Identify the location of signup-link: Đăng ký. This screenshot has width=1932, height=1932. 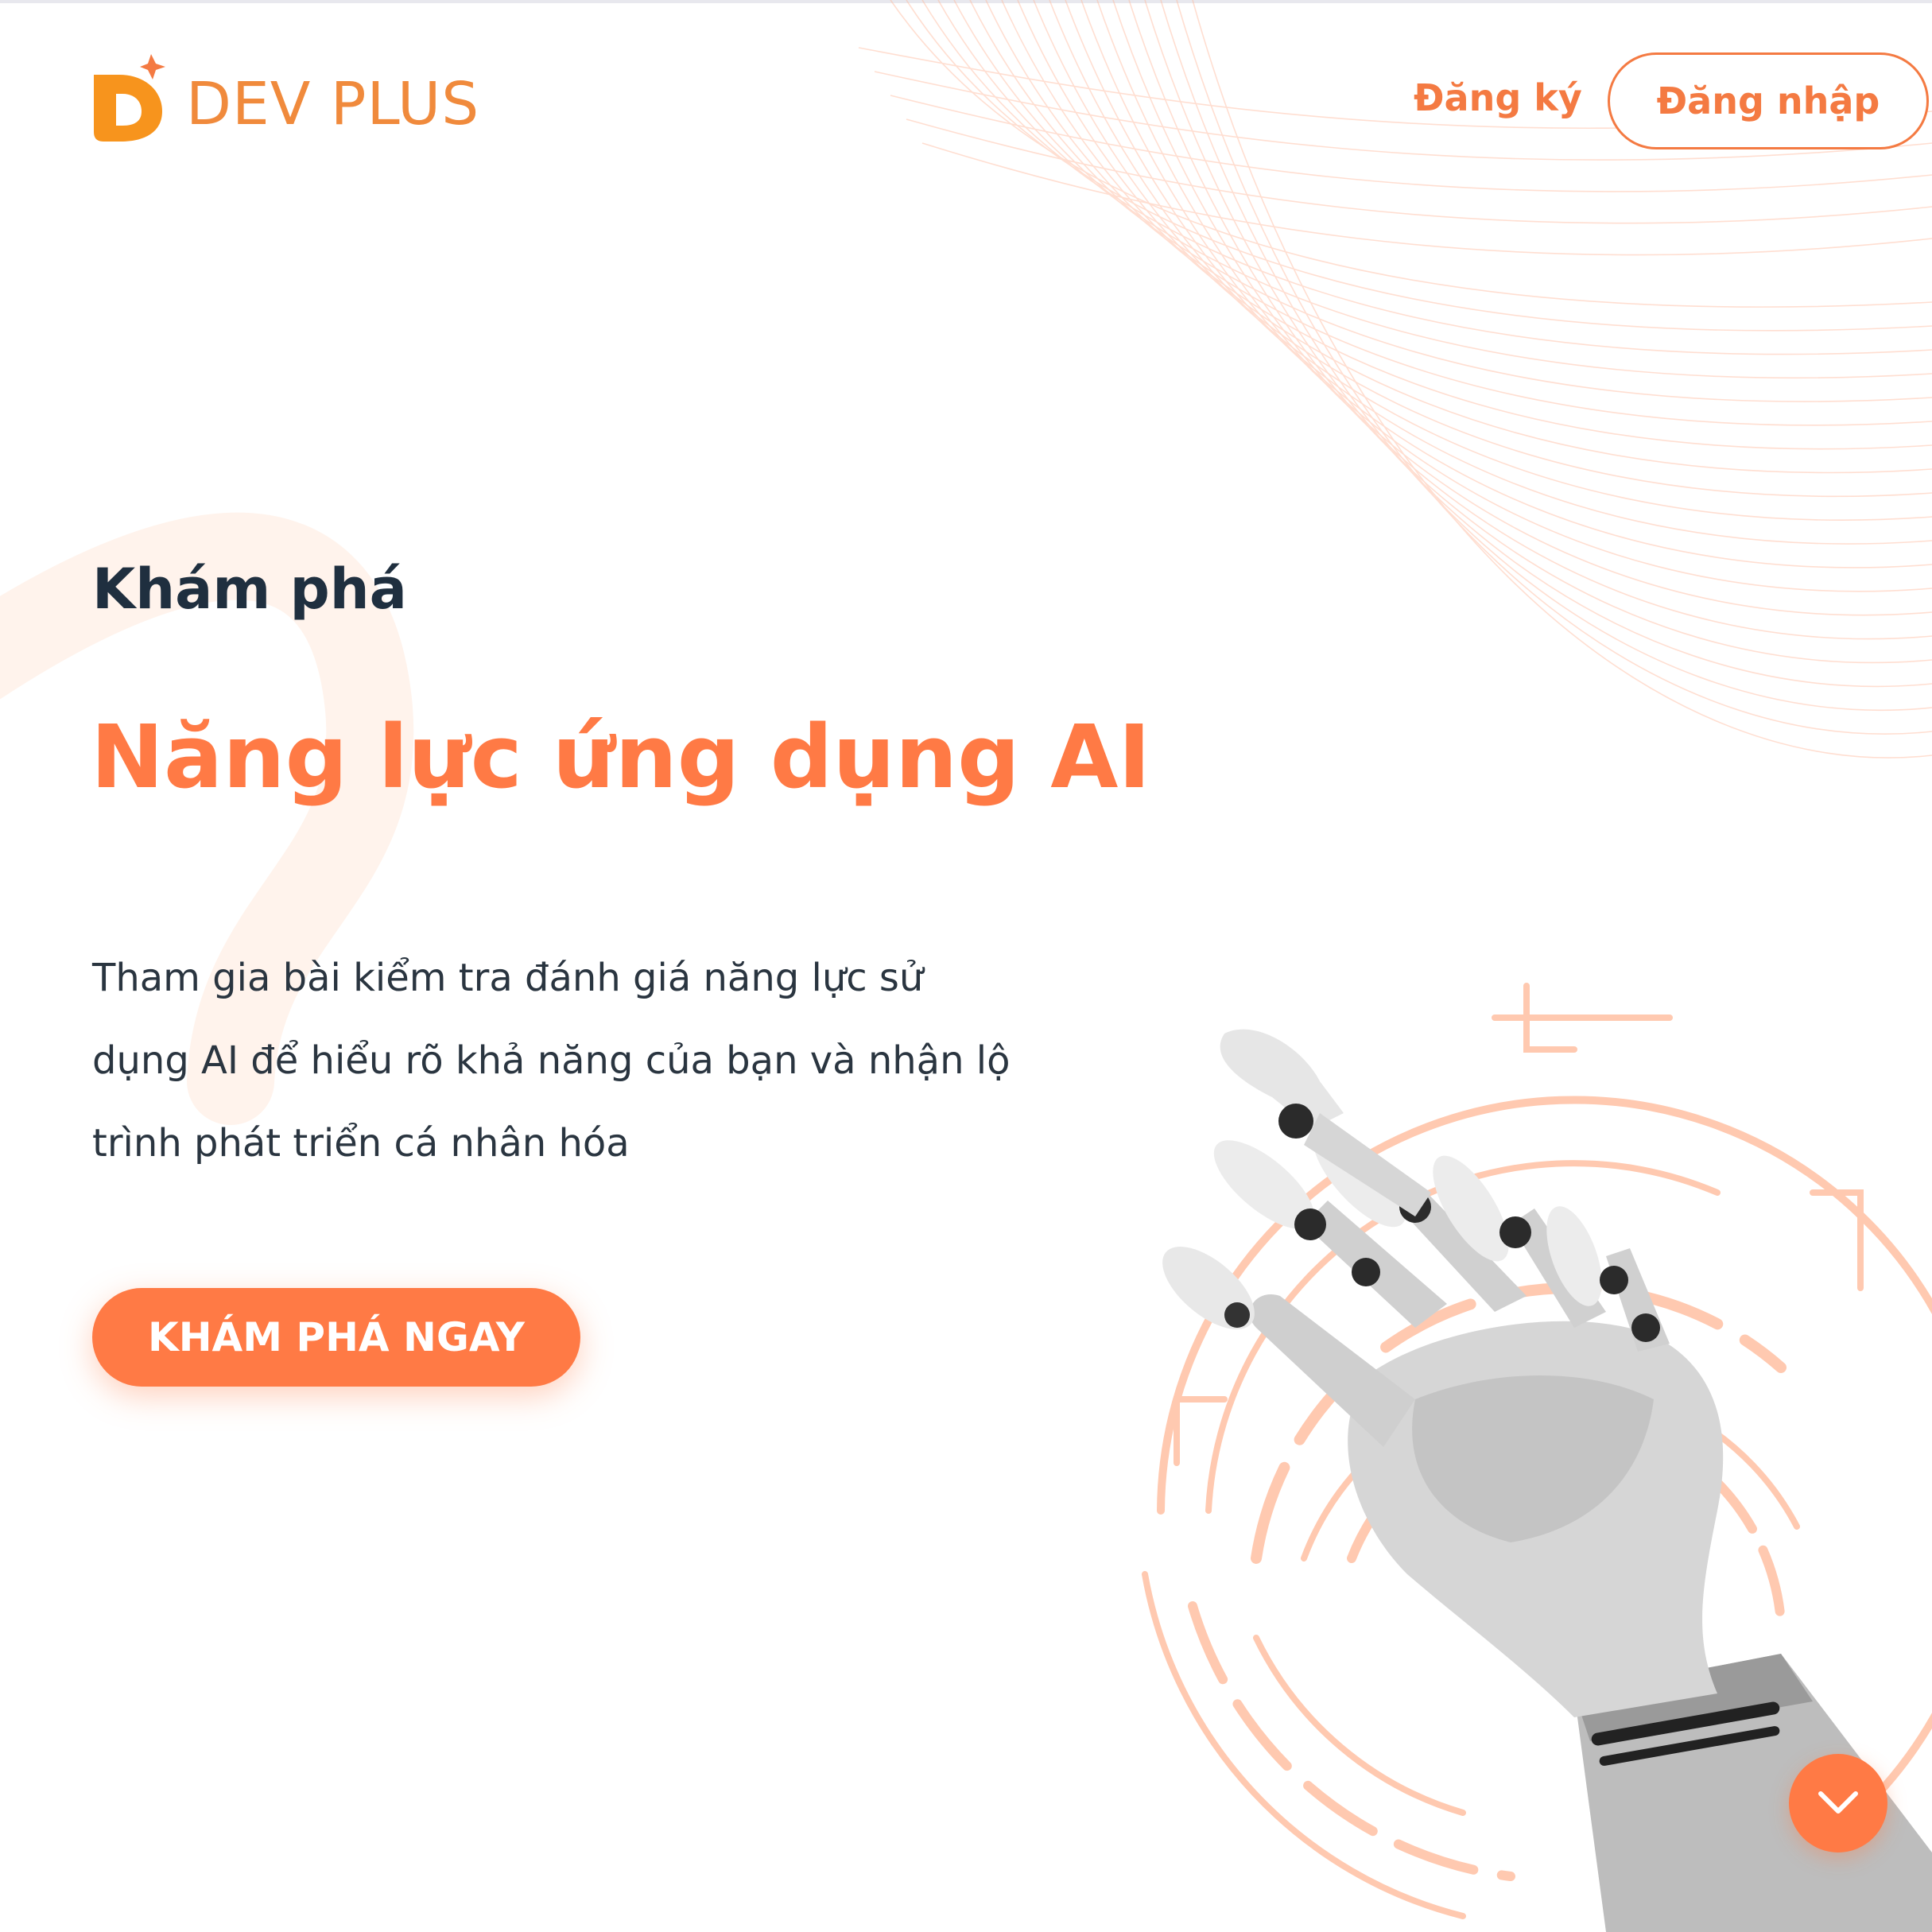
(1498, 98).